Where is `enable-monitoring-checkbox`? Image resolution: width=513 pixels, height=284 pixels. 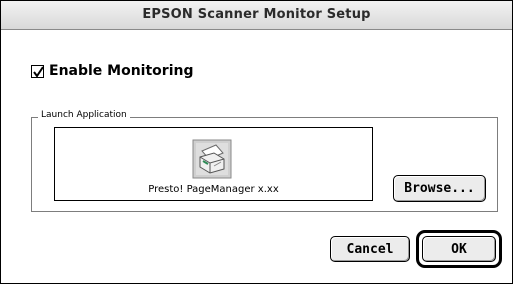
enable-monitoring-checkbox is located at coordinates (37, 71).